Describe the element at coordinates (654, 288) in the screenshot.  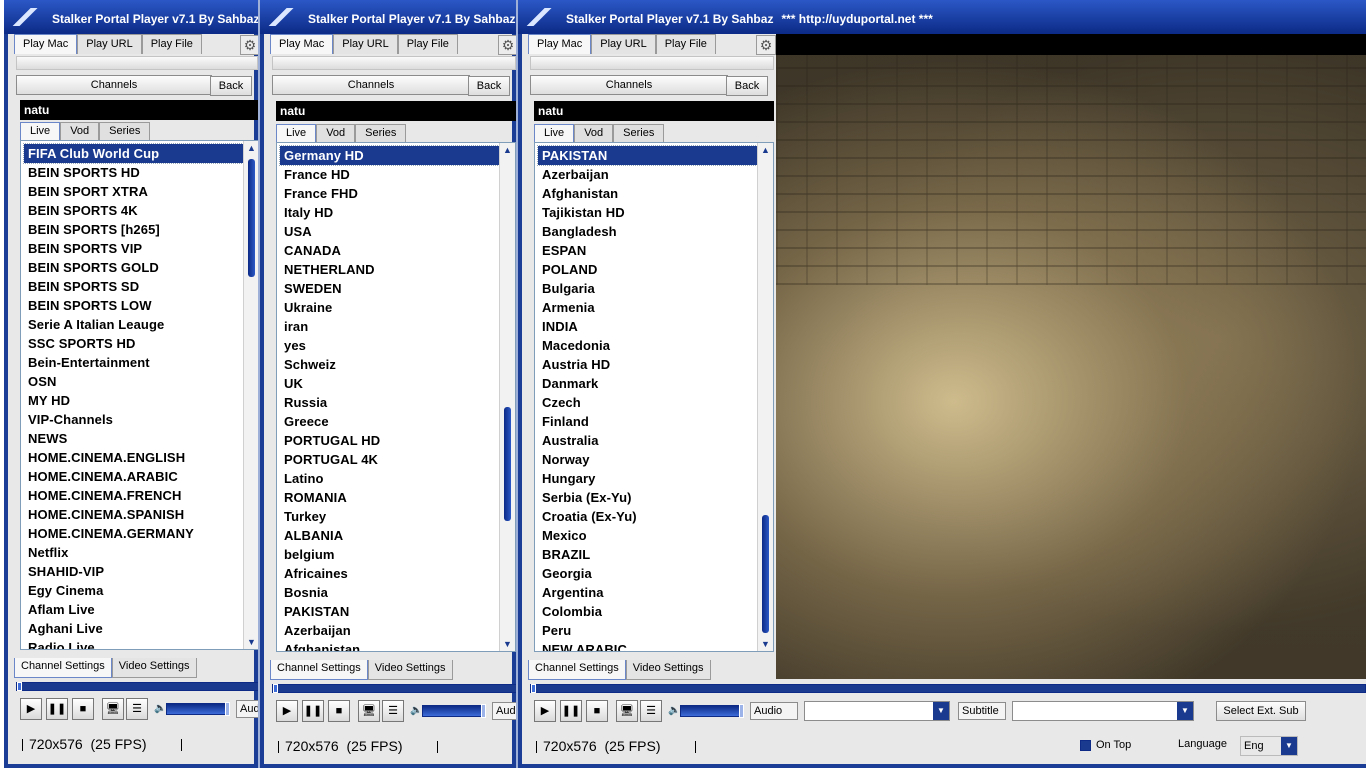
I see `channel-list-item: Bulgaria` at that location.